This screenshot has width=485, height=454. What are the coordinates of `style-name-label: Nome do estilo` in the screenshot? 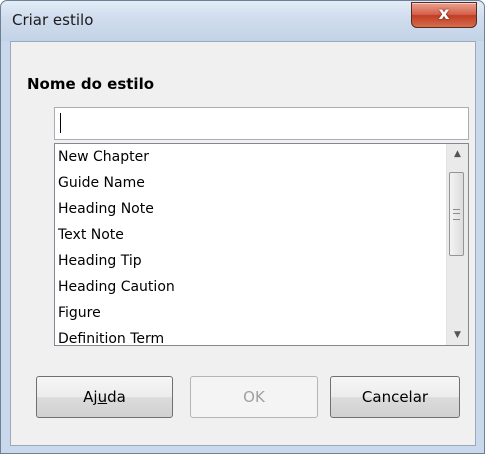 It's located at (91, 84).